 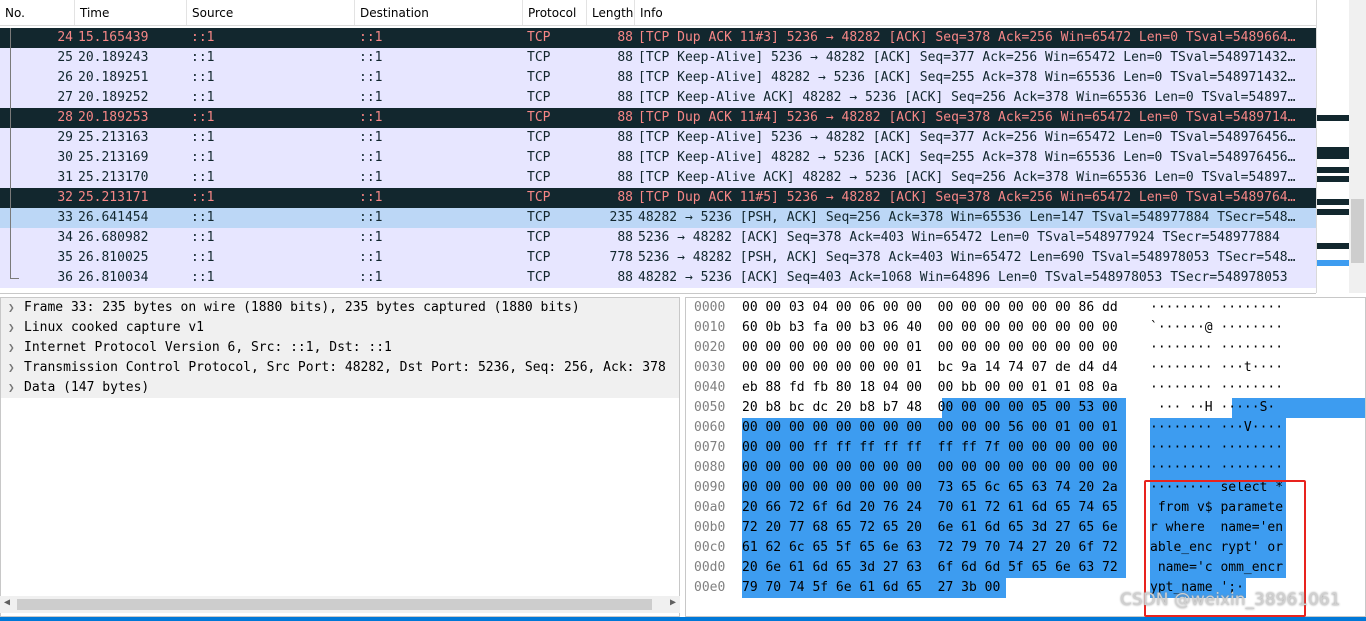 What do you see at coordinates (555, 12) in the screenshot?
I see `column-protocol: Protocol` at bounding box center [555, 12].